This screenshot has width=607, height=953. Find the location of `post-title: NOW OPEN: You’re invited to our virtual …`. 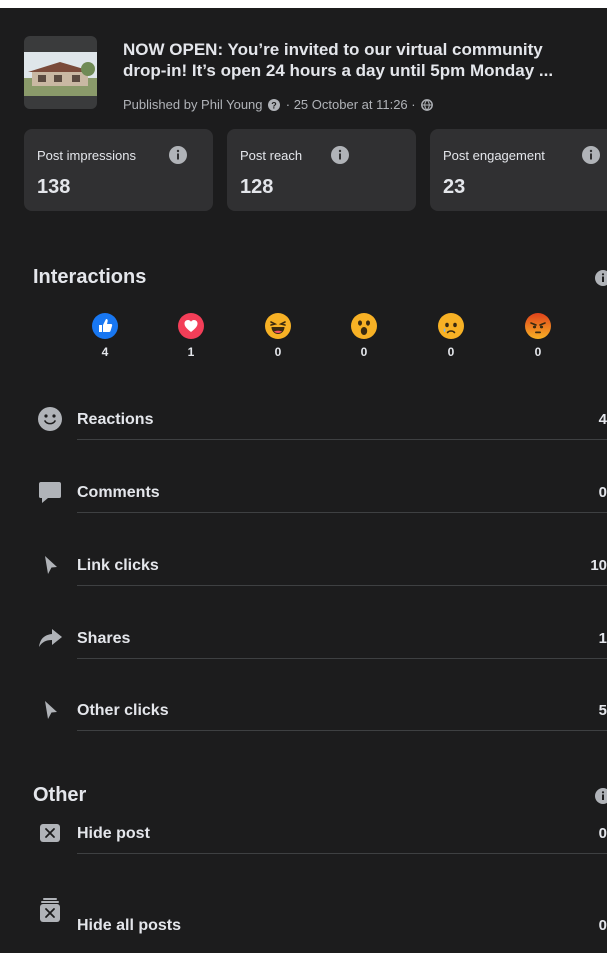

post-title: NOW OPEN: You’re invited to our virtual … is located at coordinates (365, 60).